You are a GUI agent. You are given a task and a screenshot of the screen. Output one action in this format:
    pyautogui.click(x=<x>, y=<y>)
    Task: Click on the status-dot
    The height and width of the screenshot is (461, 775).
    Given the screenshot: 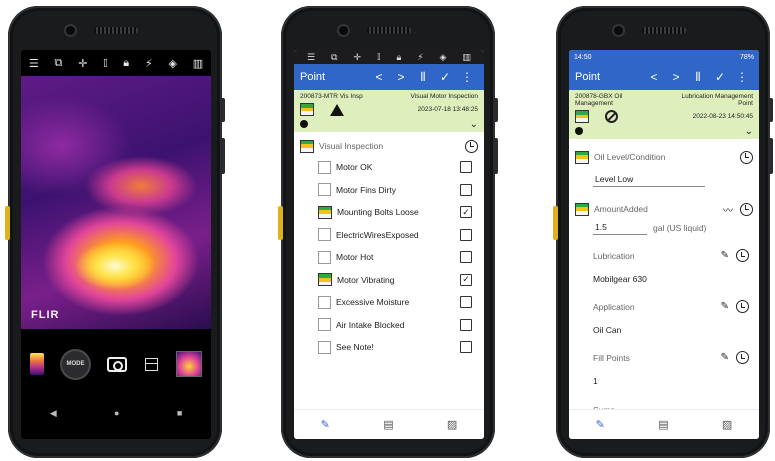 What is the action you would take?
    pyautogui.click(x=579, y=131)
    